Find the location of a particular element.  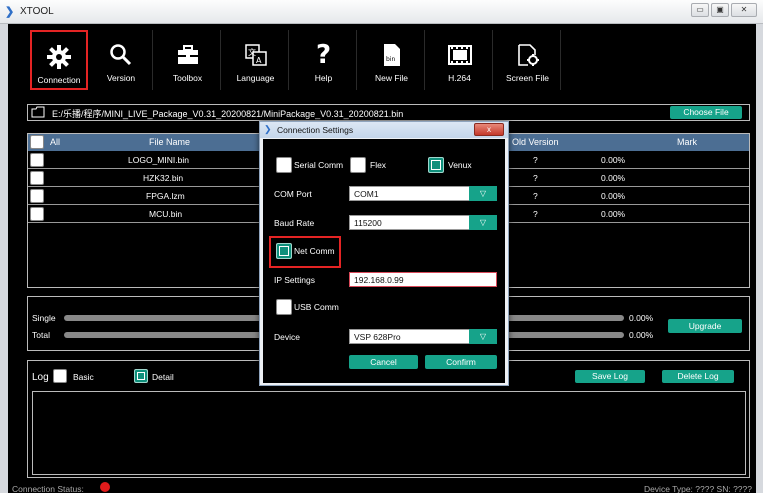

baud-rate-select: 115200 ▽ is located at coordinates (423, 222).